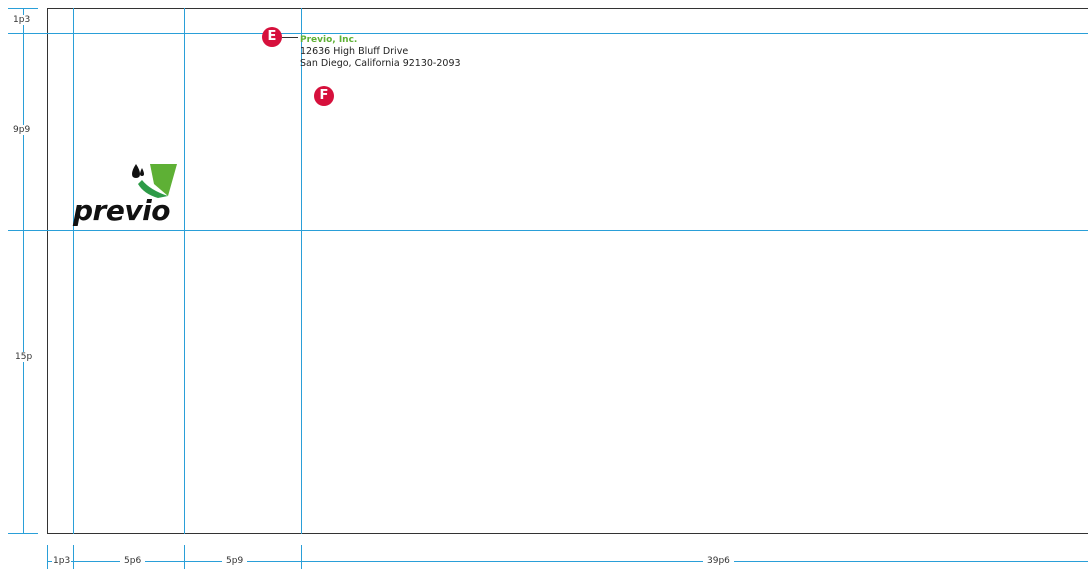  Describe the element at coordinates (121, 210) in the screenshot. I see `logo-wordmark: previo` at that location.